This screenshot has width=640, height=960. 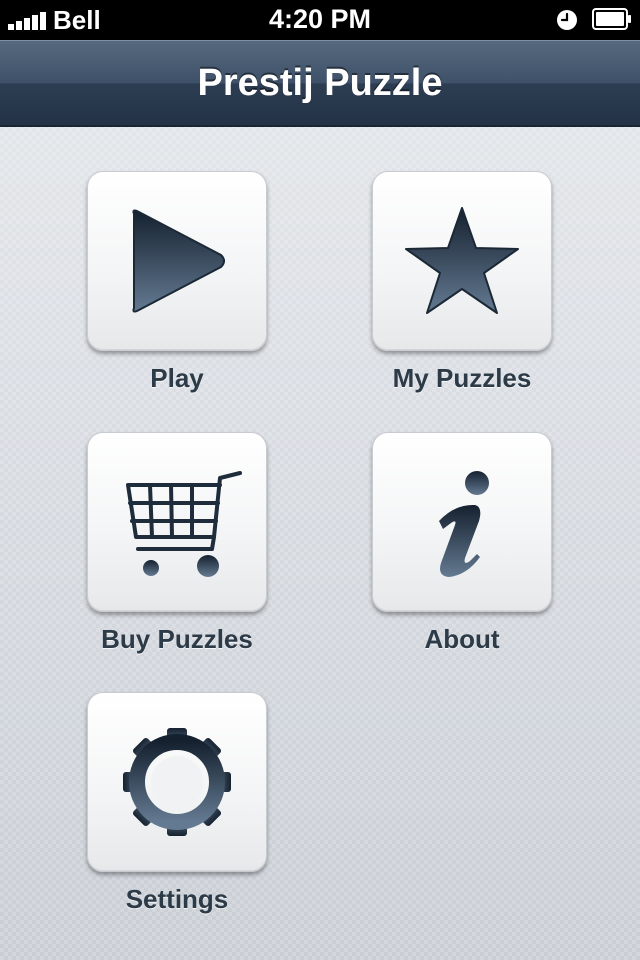 What do you see at coordinates (177, 639) in the screenshot?
I see `buy-puzzles-label: Buy Puzzles` at bounding box center [177, 639].